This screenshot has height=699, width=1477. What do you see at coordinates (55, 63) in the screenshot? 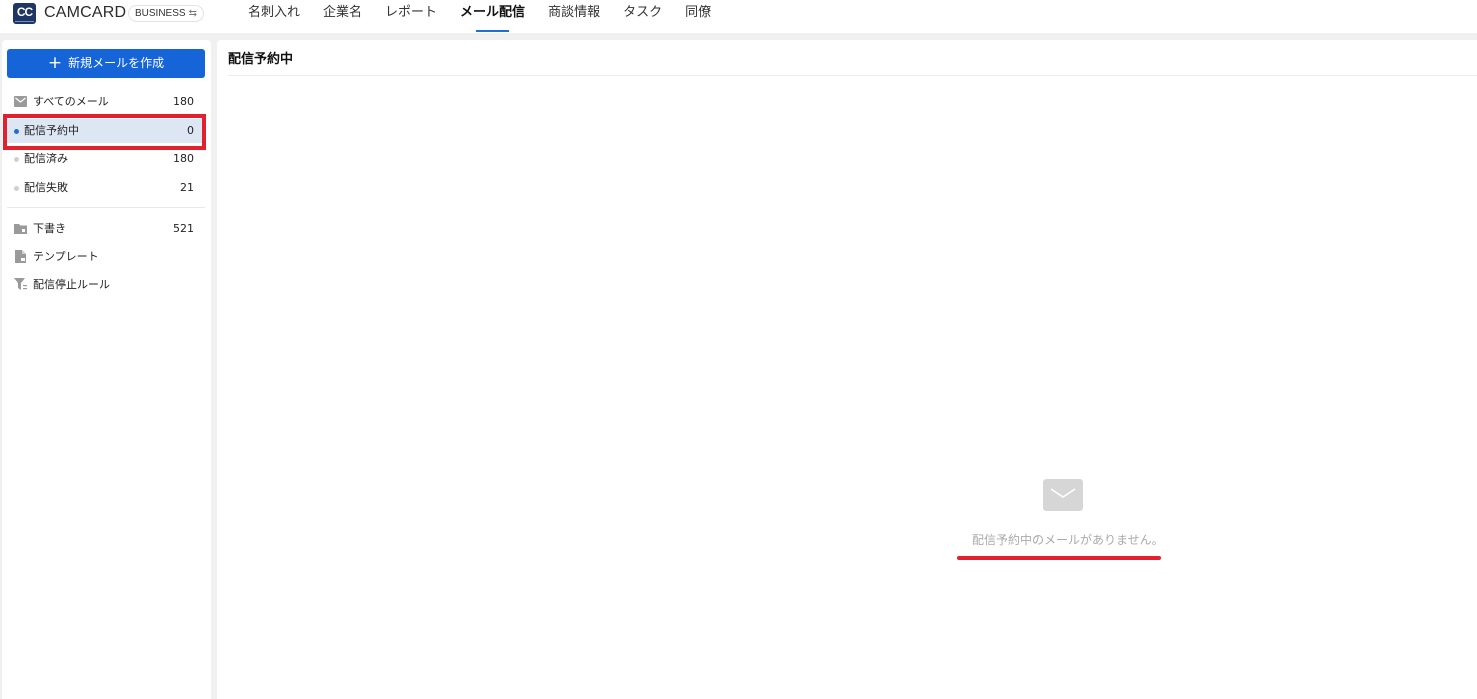
I see `plus-icon: +` at bounding box center [55, 63].